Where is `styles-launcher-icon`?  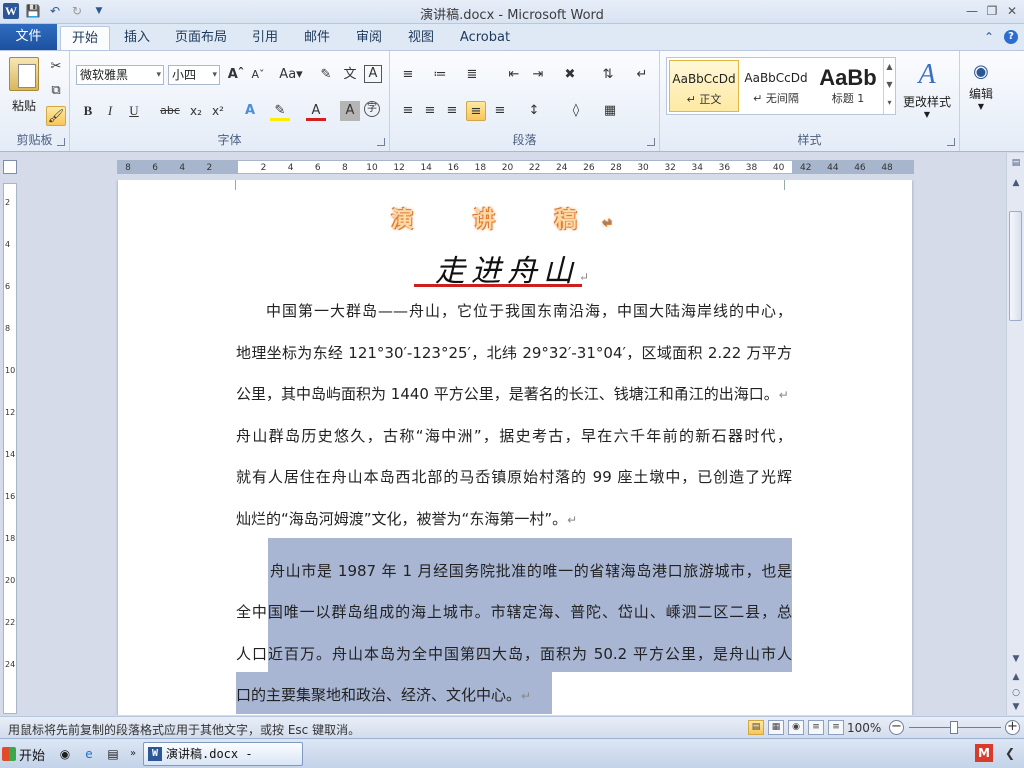 styles-launcher-icon is located at coordinates (951, 142).